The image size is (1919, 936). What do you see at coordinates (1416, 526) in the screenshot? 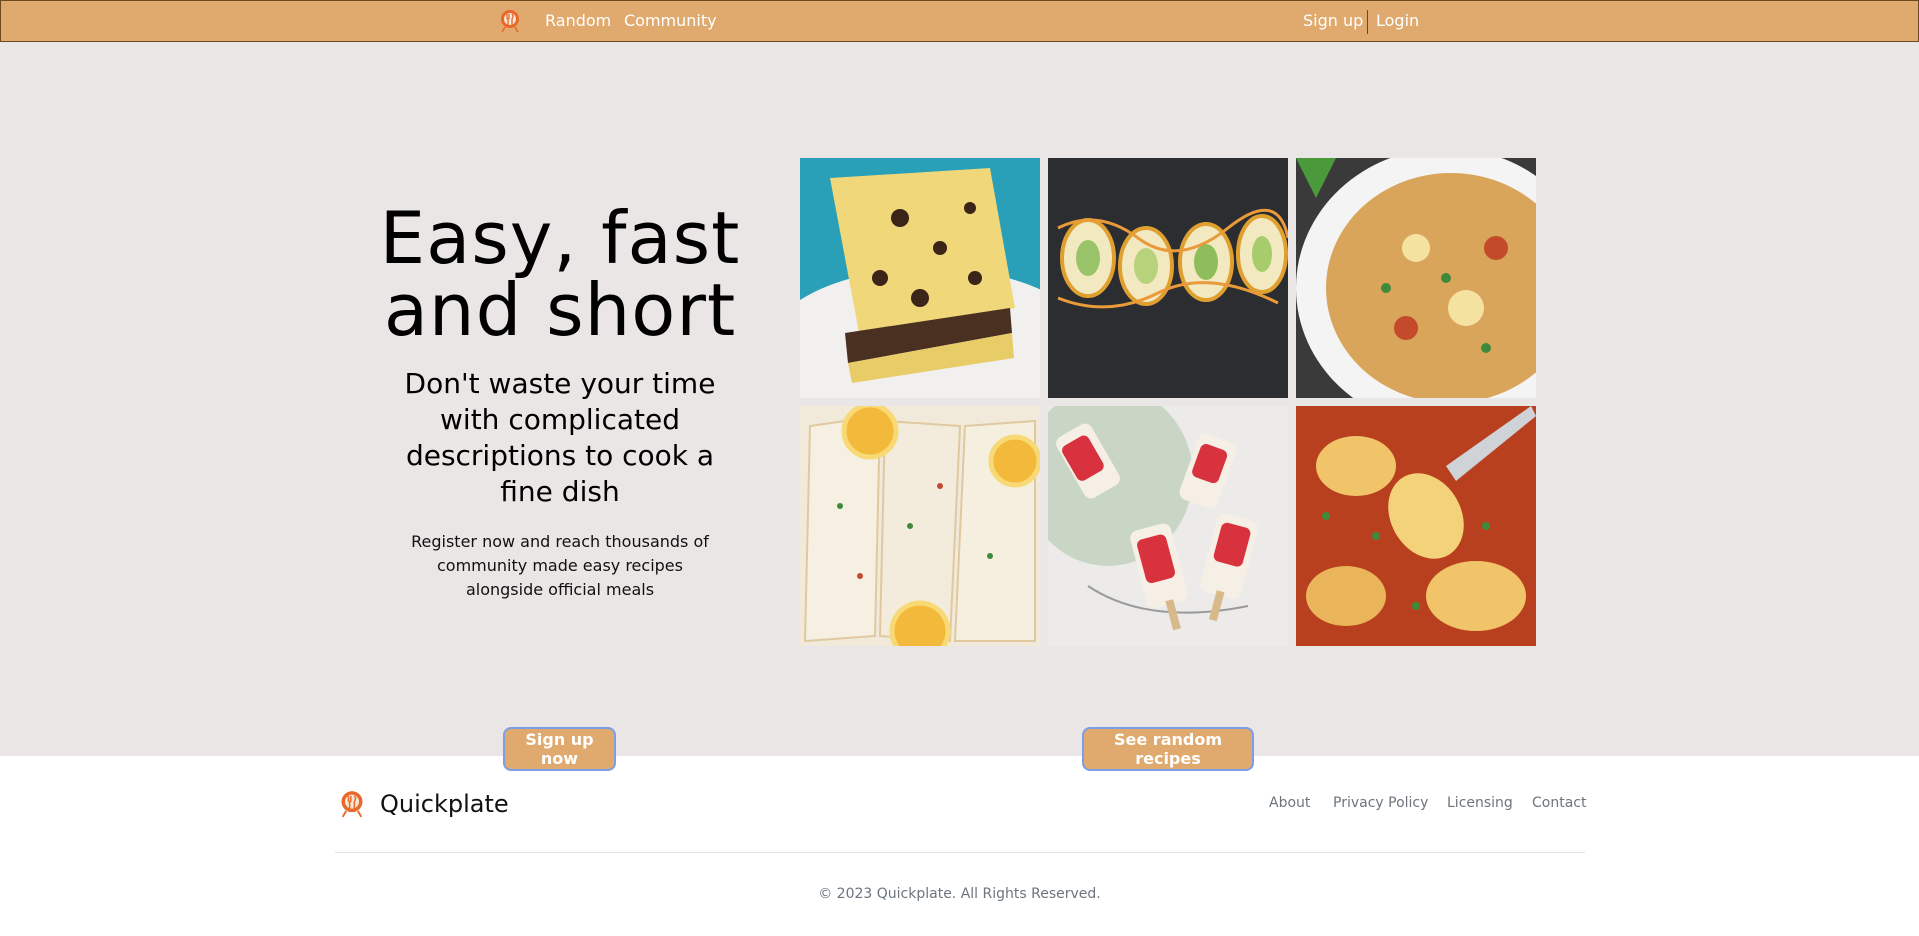
I see `baked-pasta-shells-photo` at bounding box center [1416, 526].